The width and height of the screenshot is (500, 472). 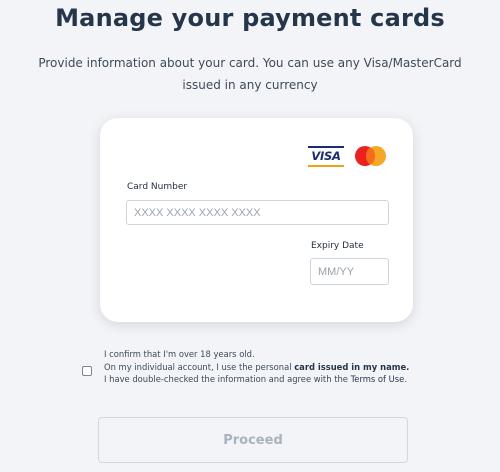 I want to click on mastercard-icon, so click(x=370, y=156).